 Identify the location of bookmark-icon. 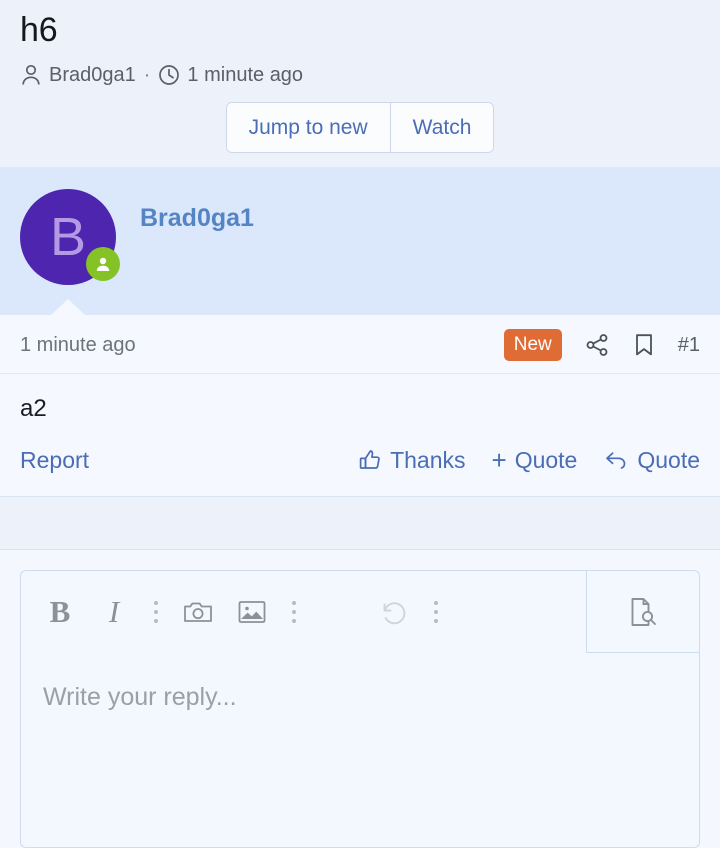
(644, 345).